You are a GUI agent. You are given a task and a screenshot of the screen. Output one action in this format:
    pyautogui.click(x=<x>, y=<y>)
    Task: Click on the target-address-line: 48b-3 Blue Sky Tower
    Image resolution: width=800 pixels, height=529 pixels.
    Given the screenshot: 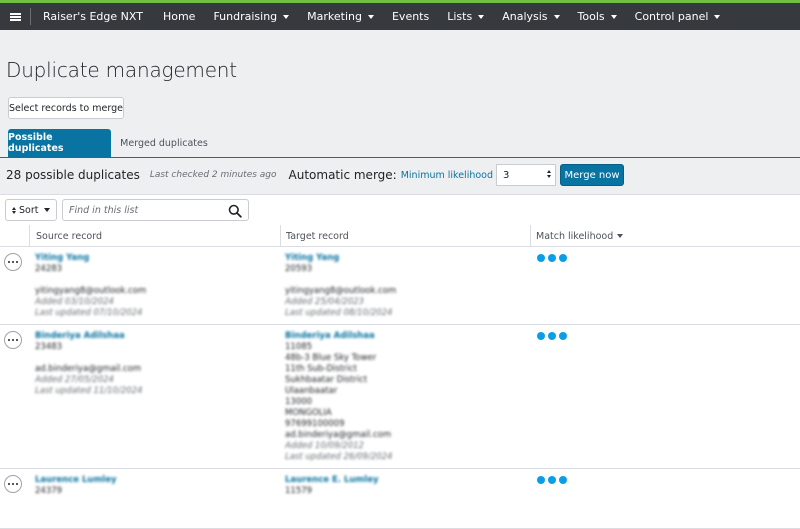 What is the action you would take?
    pyautogui.click(x=331, y=358)
    